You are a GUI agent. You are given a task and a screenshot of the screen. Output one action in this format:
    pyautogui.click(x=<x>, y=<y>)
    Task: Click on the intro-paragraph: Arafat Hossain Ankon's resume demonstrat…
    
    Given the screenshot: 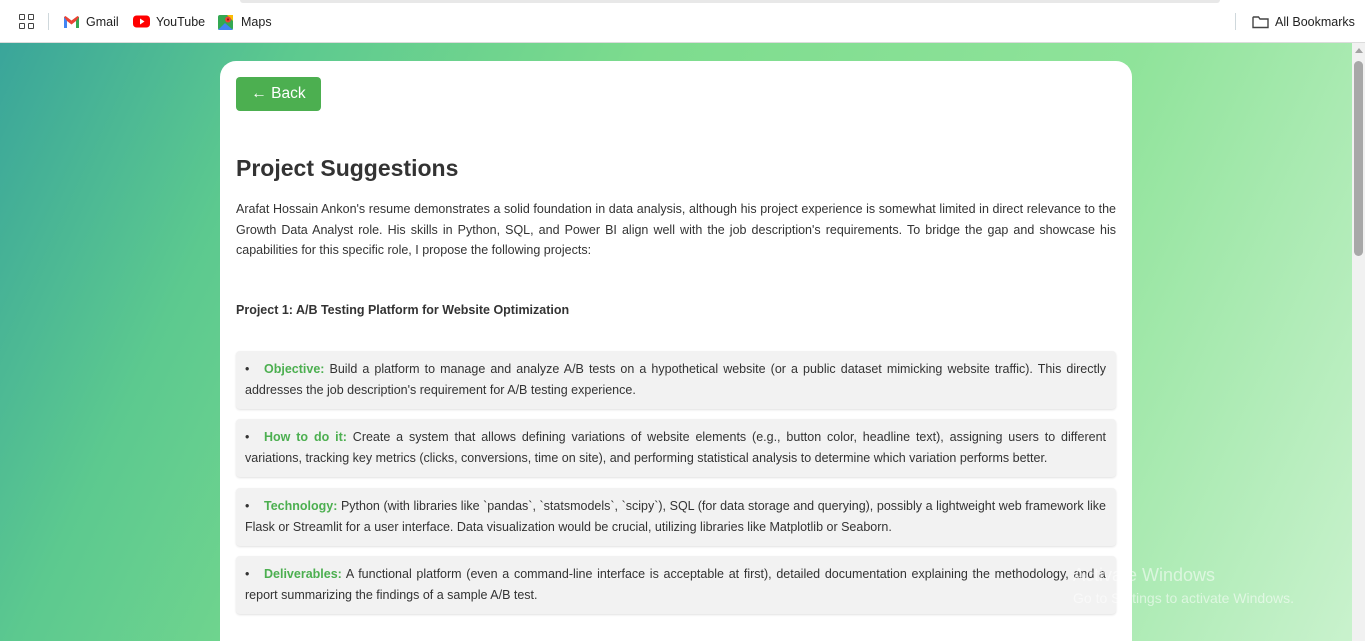 What is the action you would take?
    pyautogui.click(x=676, y=229)
    